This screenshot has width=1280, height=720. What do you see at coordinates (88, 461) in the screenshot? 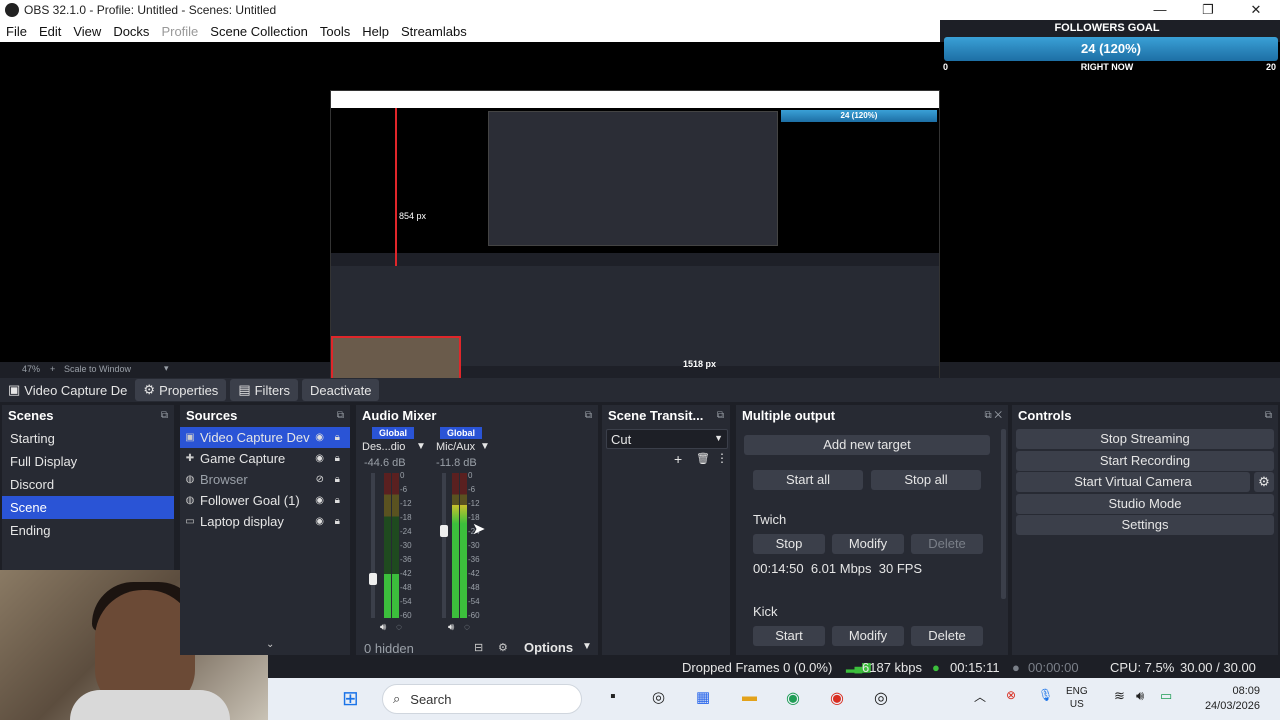
I see `scene-item-full-display: Full Display` at bounding box center [88, 461].